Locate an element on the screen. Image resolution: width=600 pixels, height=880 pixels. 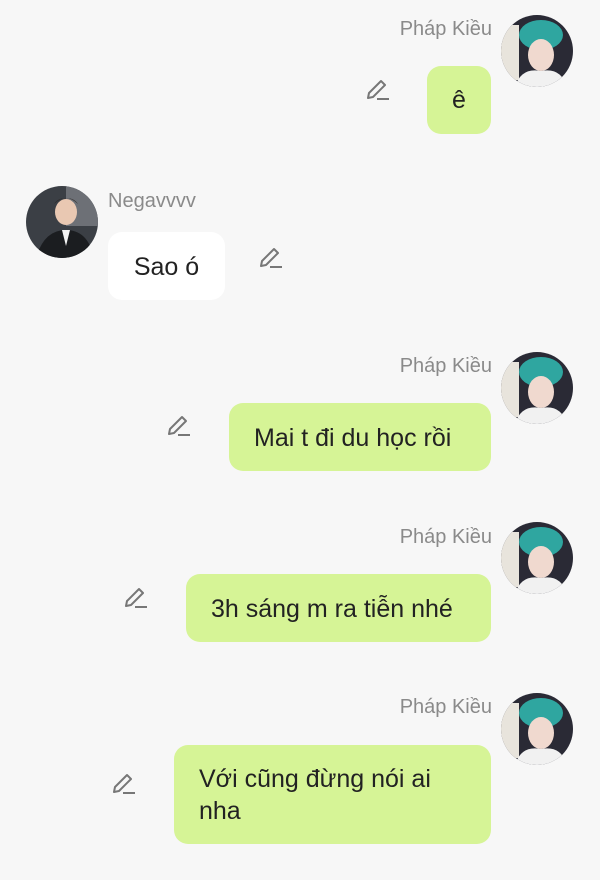
message-bubble: Với cũng đừng nói ai nha is located at coordinates (332, 794).